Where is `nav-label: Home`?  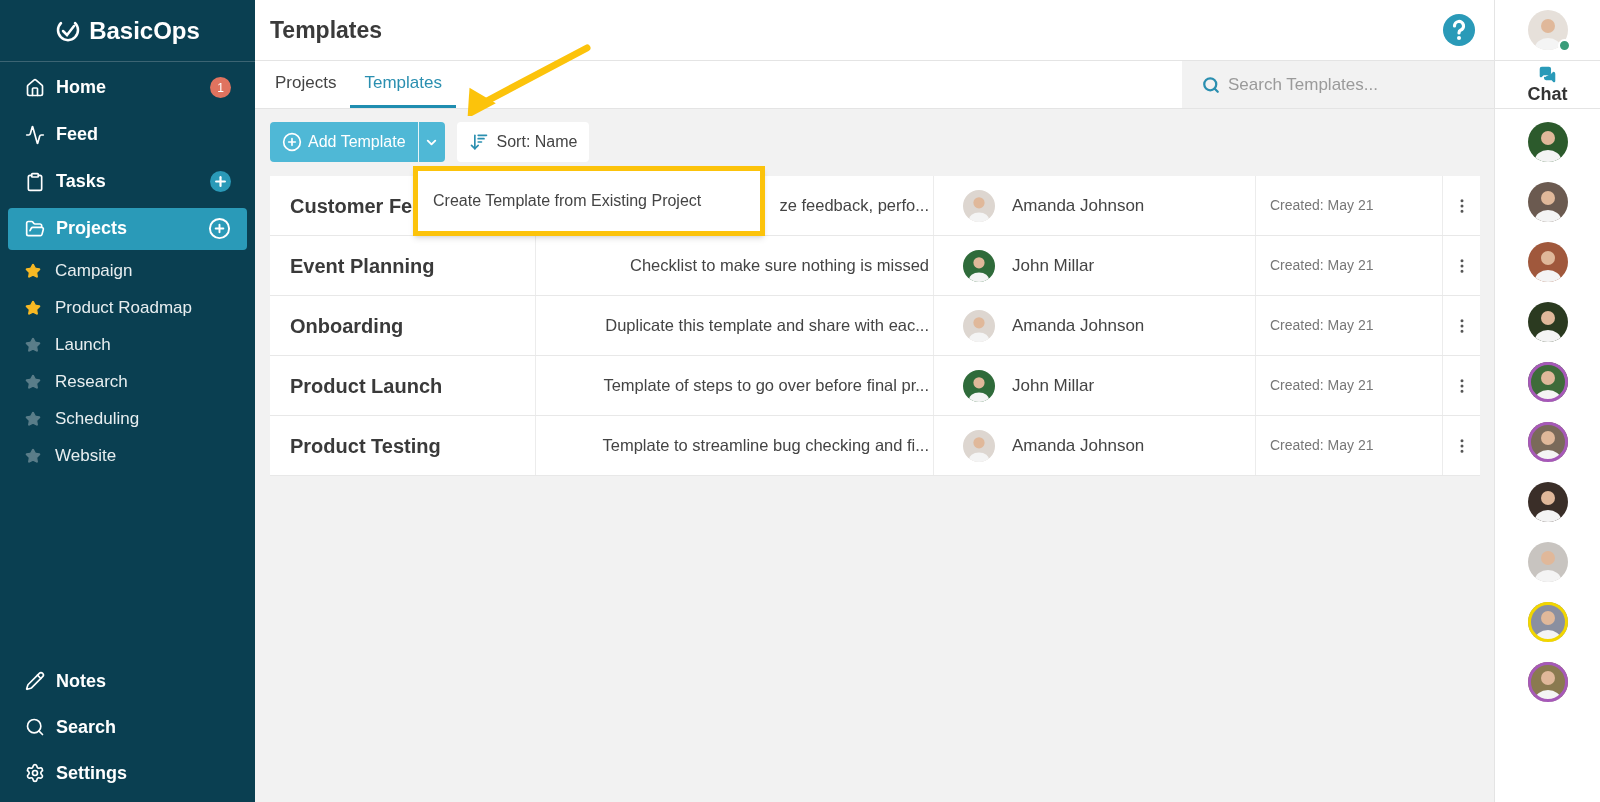
nav-label: Home is located at coordinates (81, 87).